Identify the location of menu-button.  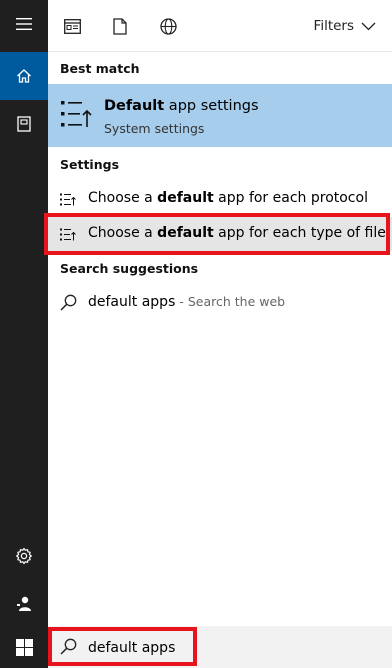
(24, 24).